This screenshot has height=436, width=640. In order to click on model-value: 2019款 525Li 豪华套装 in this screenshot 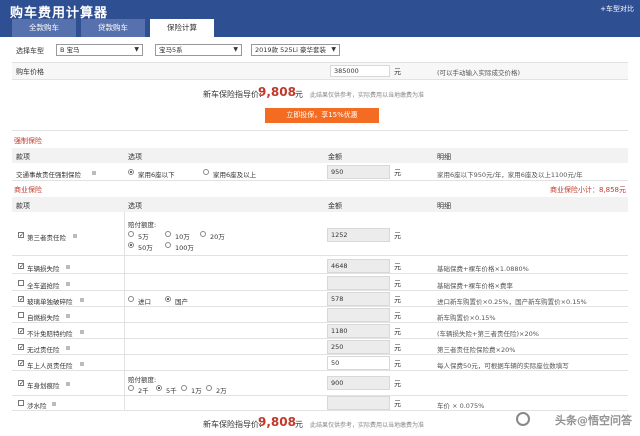, I will do `click(291, 50)`.